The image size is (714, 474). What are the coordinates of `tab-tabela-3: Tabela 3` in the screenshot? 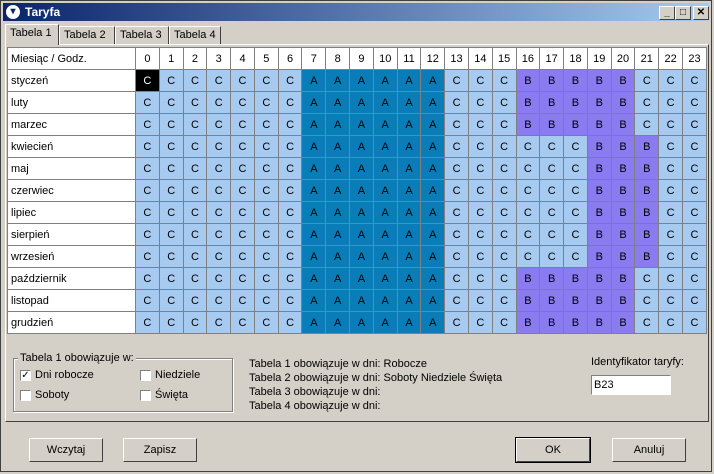 It's located at (142, 35).